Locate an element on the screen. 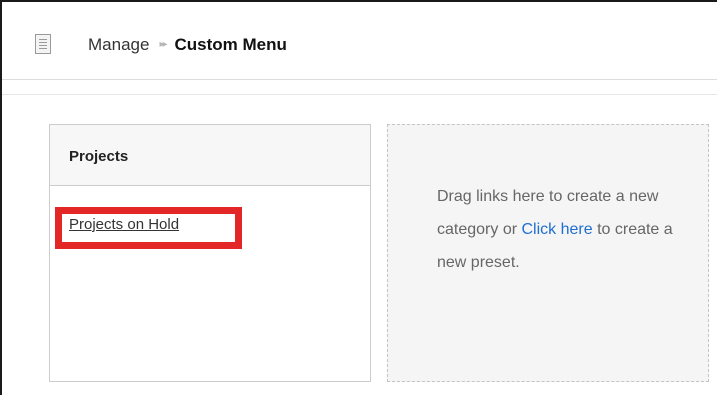 The width and height of the screenshot is (717, 395). toolbar-strip is located at coordinates (359, 88).